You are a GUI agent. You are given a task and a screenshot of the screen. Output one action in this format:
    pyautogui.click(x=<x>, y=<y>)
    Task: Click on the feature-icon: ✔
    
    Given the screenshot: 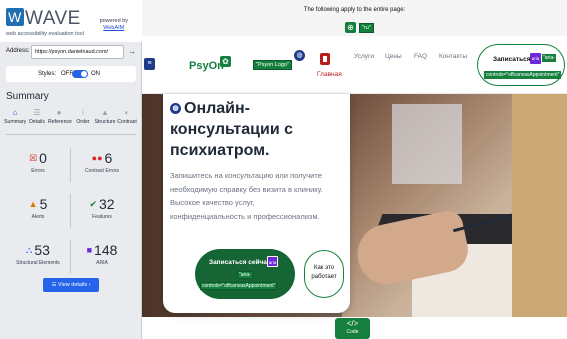 What is the action you would take?
    pyautogui.click(x=93, y=204)
    